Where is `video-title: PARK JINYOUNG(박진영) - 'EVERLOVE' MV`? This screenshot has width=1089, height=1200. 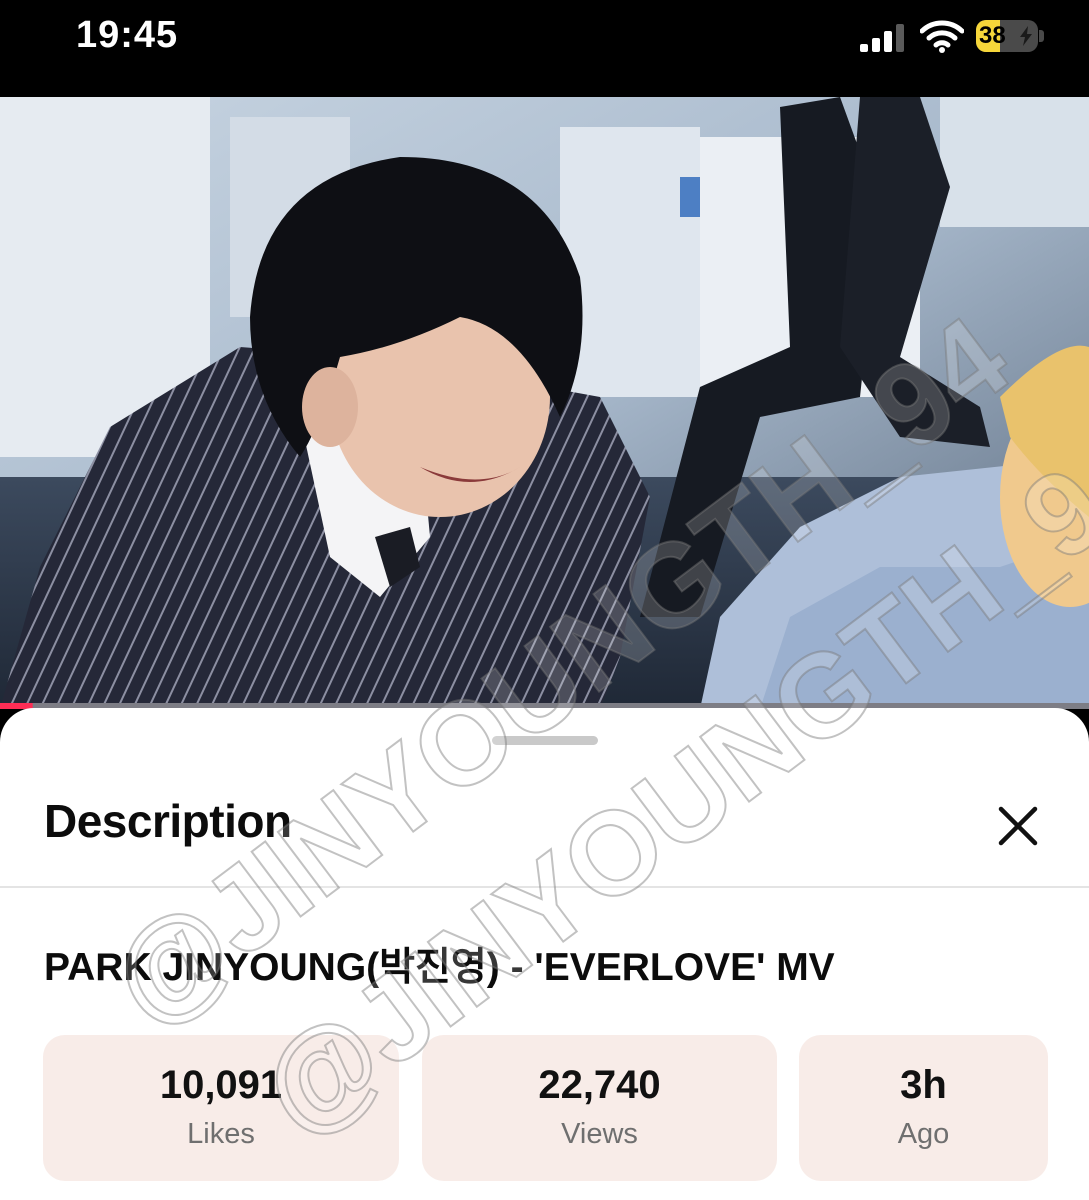
video-title: PARK JINYOUNG(박진영) - 'EVERLOVE' MV is located at coordinates (439, 967).